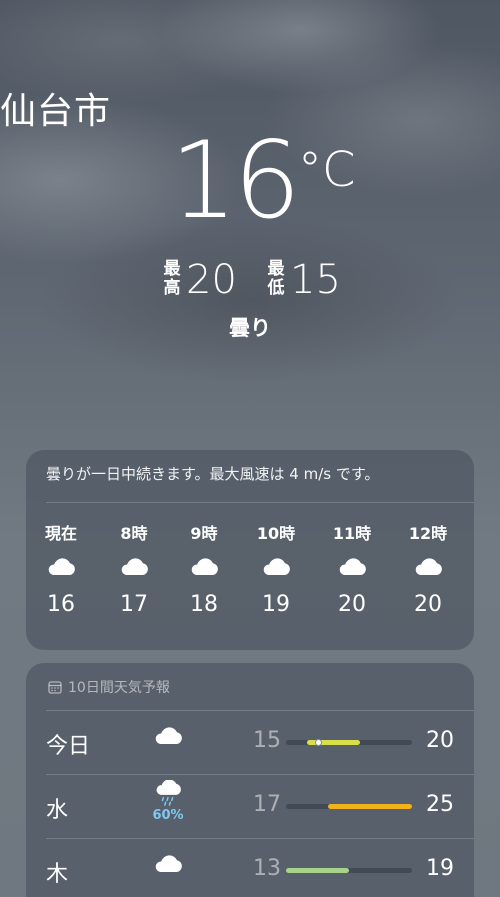 This screenshot has height=897, width=500. Describe the element at coordinates (60, 533) in the screenshot. I see `hour-label: 現在` at that location.